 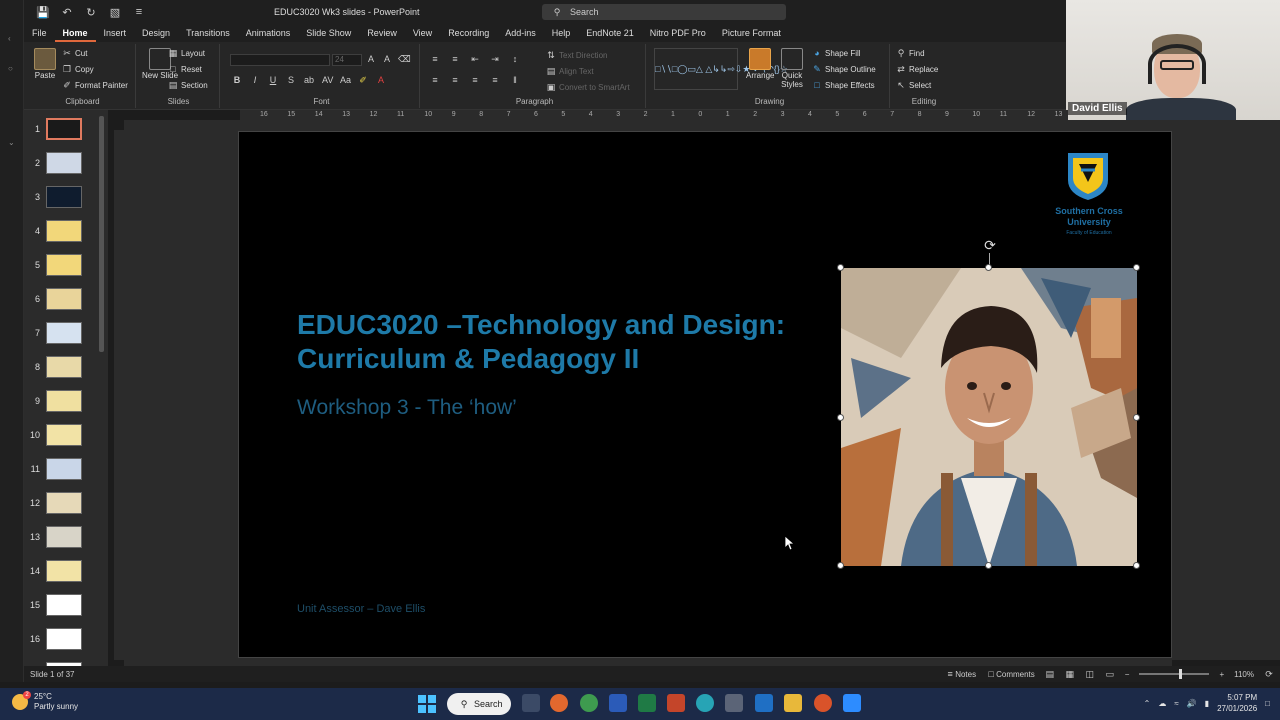 I want to click on convert-smartart-button: ▣ Convert to SmartArt, so click(x=588, y=87).